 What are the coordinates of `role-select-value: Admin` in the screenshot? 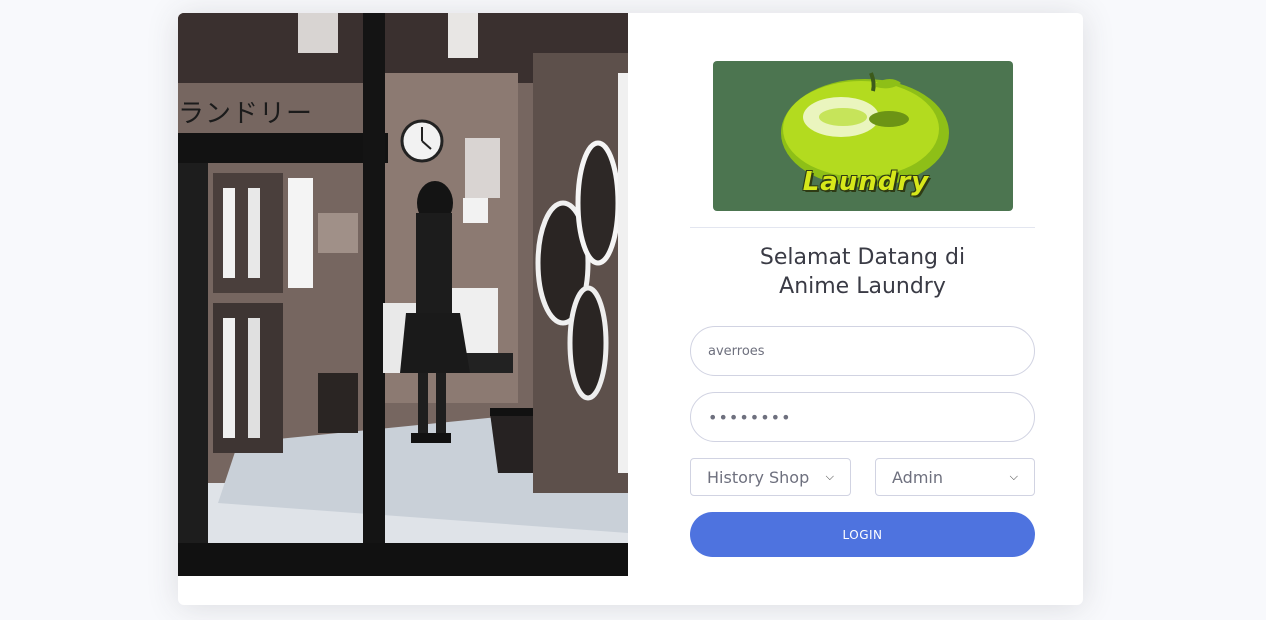 It's located at (917, 477).